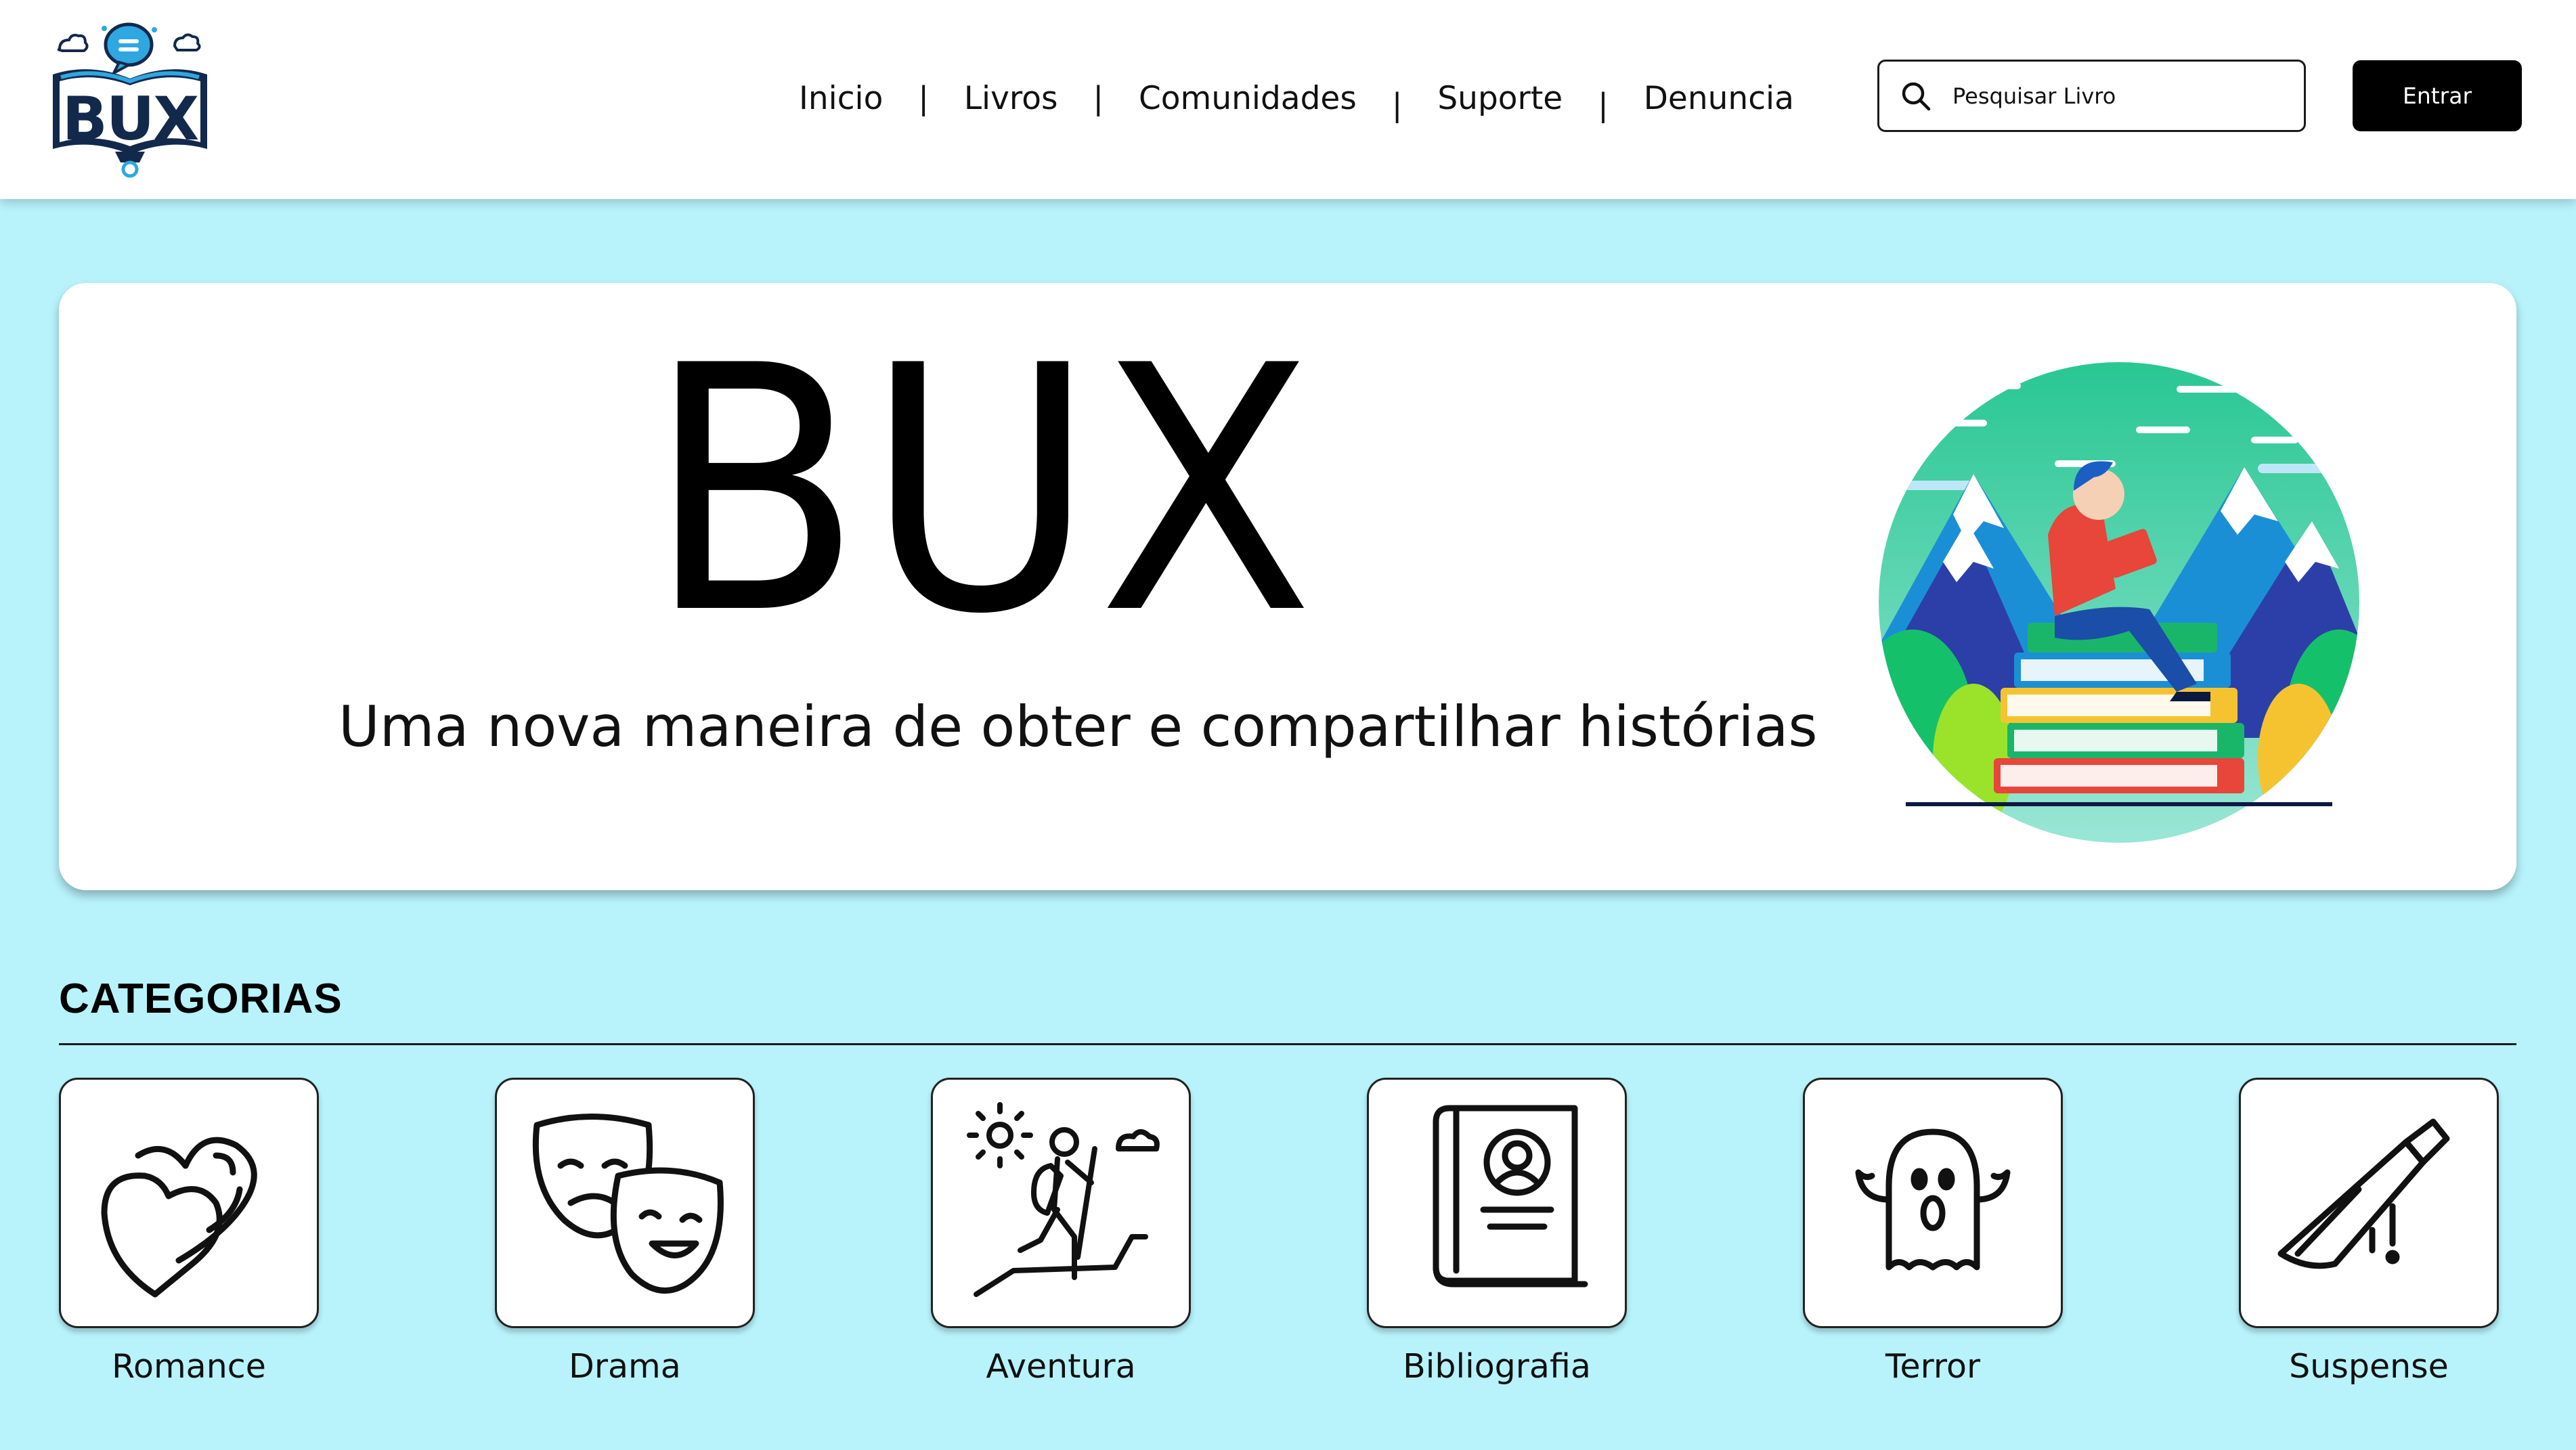  Describe the element at coordinates (1248, 99) in the screenshot. I see `nav-comunidades: Comunidades` at that location.